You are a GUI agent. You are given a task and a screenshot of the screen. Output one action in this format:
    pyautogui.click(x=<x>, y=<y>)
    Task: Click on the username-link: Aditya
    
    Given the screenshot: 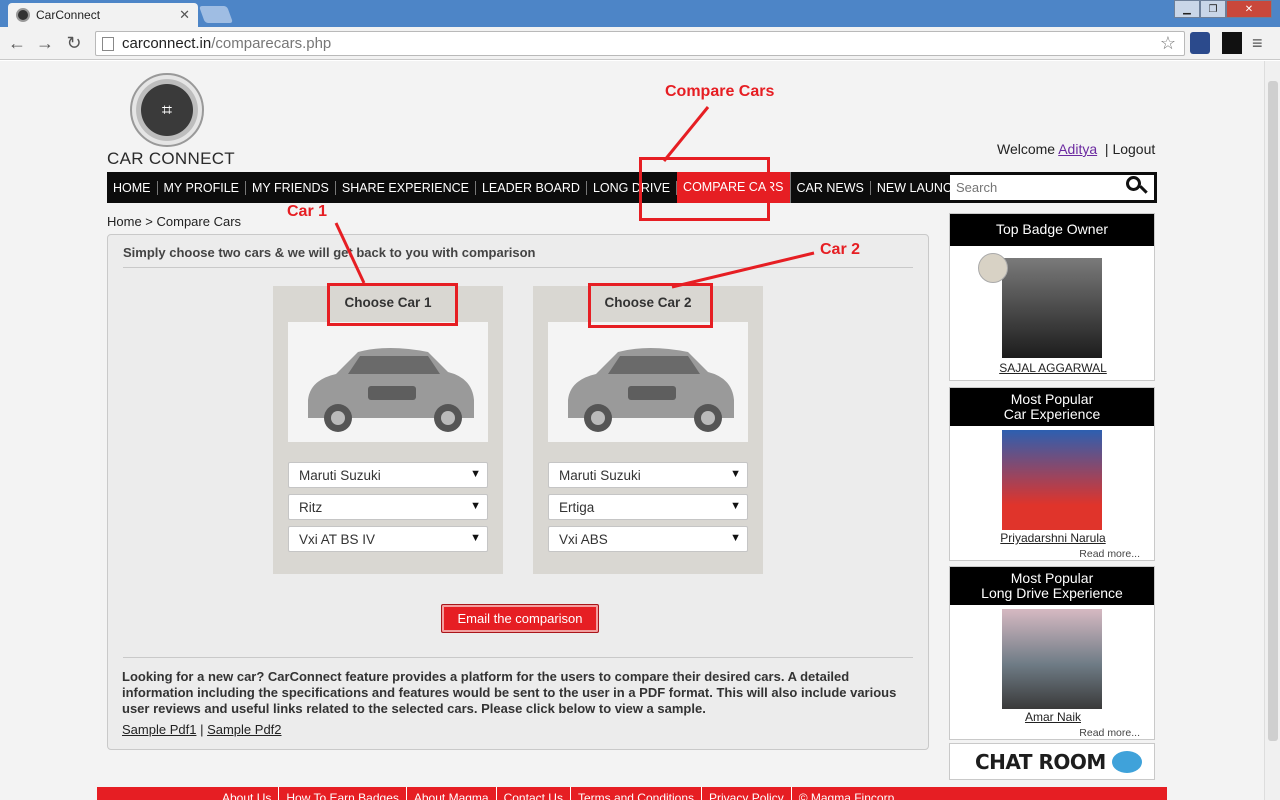 What is the action you would take?
    pyautogui.click(x=1077, y=149)
    